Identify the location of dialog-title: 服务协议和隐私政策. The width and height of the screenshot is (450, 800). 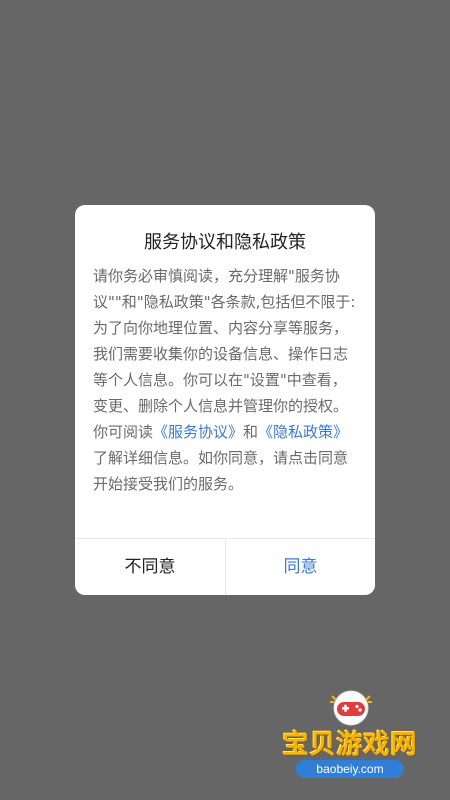
(225, 242).